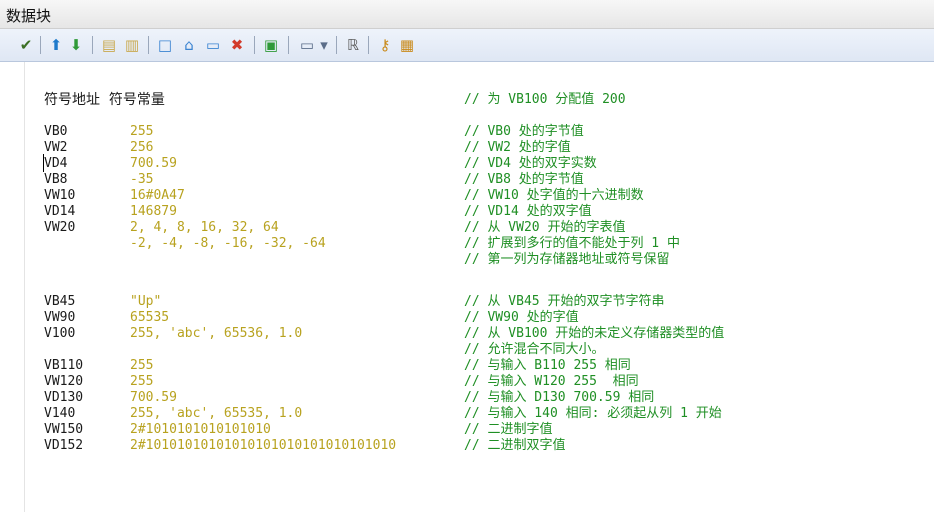  Describe the element at coordinates (165, 45) in the screenshot. I see `blank-box-icon: □` at that location.